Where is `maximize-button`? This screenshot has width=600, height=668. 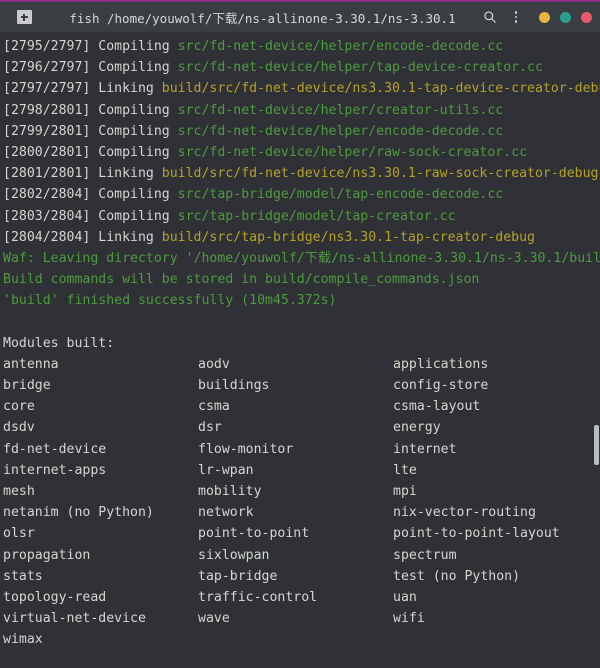
maximize-button is located at coordinates (565, 17).